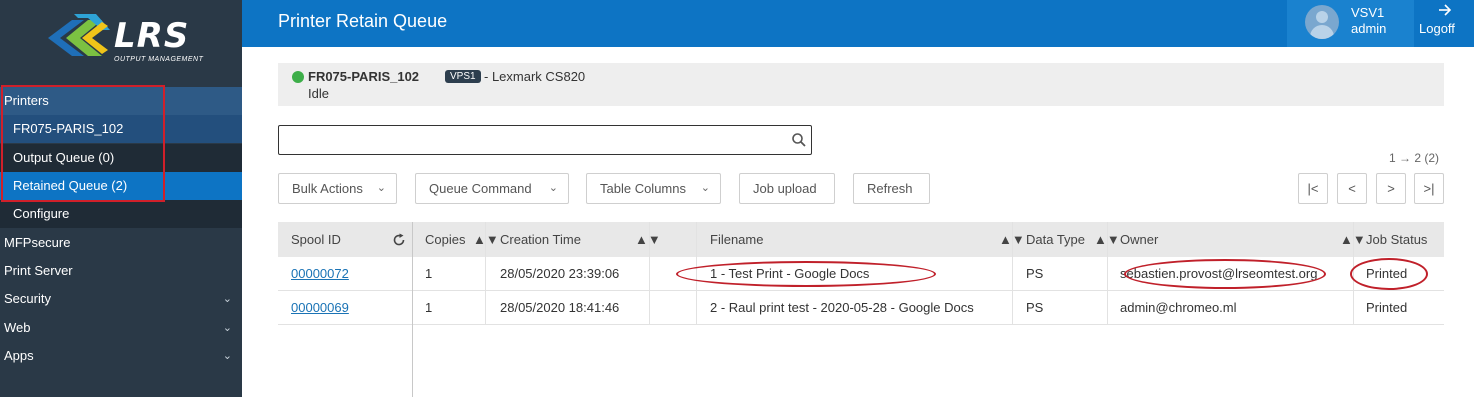 This screenshot has width=1474, height=397. What do you see at coordinates (320, 273) in the screenshot?
I see `spool-id-link: 00000072` at bounding box center [320, 273].